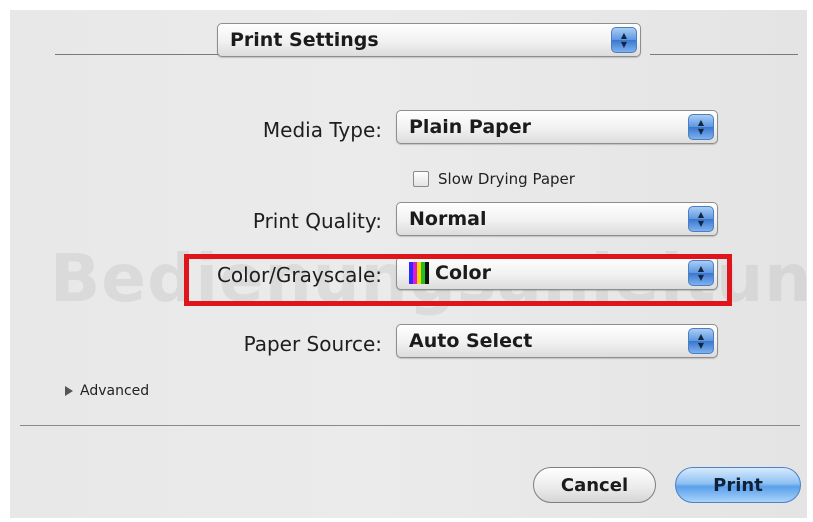 Image resolution: width=813 pixels, height=522 pixels. Describe the element at coordinates (448, 219) in the screenshot. I see `print-quality-value: Normal` at that location.